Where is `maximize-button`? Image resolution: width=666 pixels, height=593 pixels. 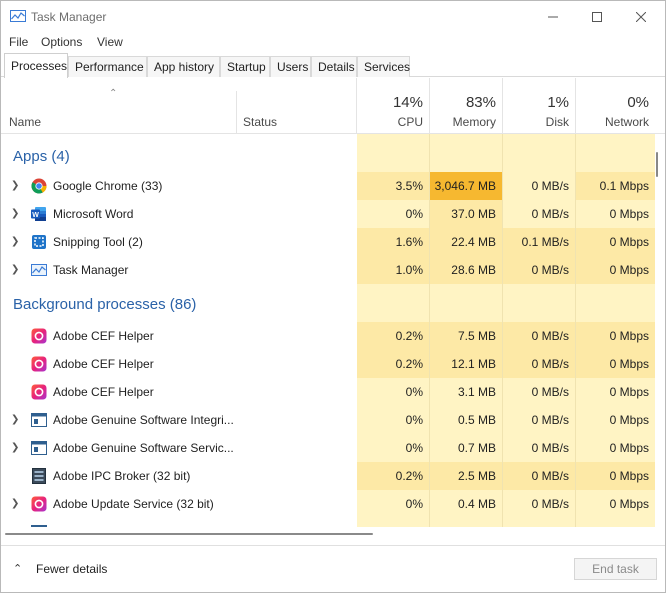
maximize-button is located at coordinates (597, 16).